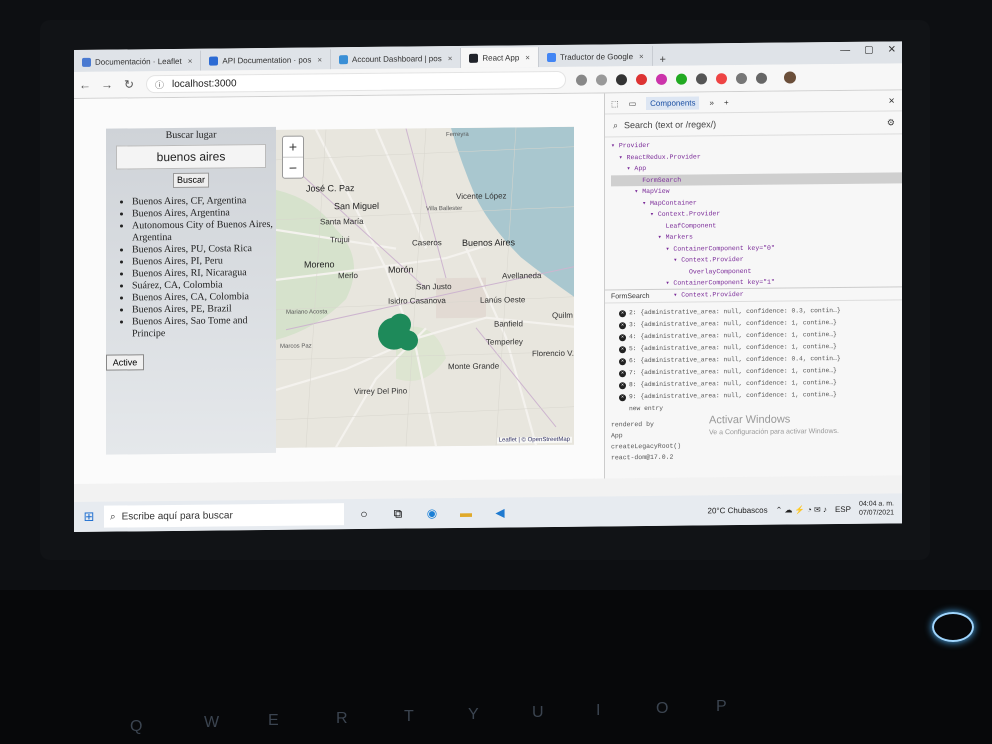 This screenshot has width=992, height=744. Describe the element at coordinates (738, 510) in the screenshot. I see `weather-widget: 20°C Chubascos` at that location.